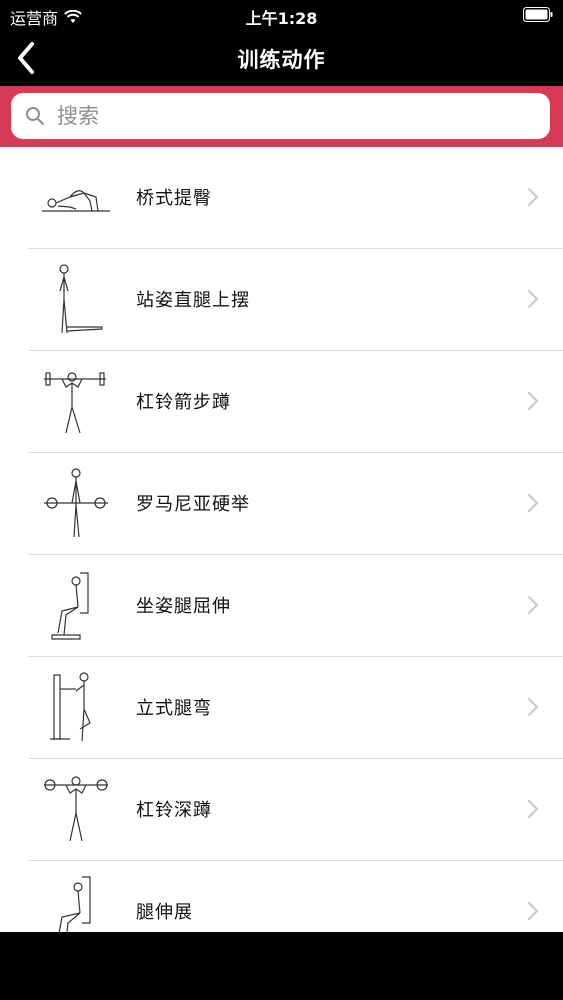 This screenshot has height=1000, width=563. What do you see at coordinates (75, 403) in the screenshot?
I see `barbell-lunge-figure-icon` at bounding box center [75, 403].